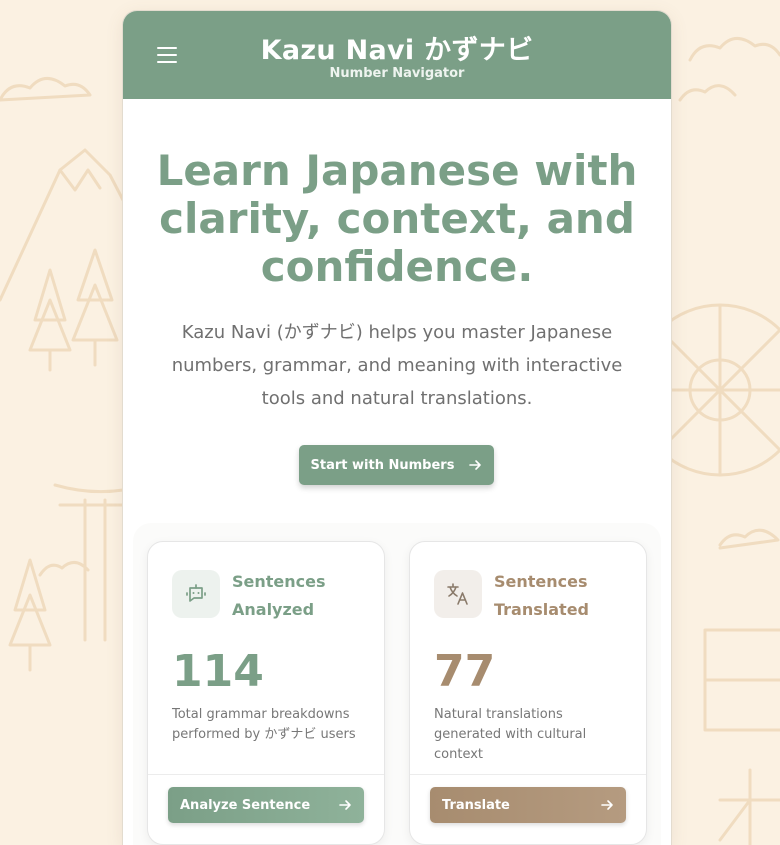 This screenshot has height=845, width=780. Describe the element at coordinates (218, 671) in the screenshot. I see `sentences-analyzed-count: 114` at that location.